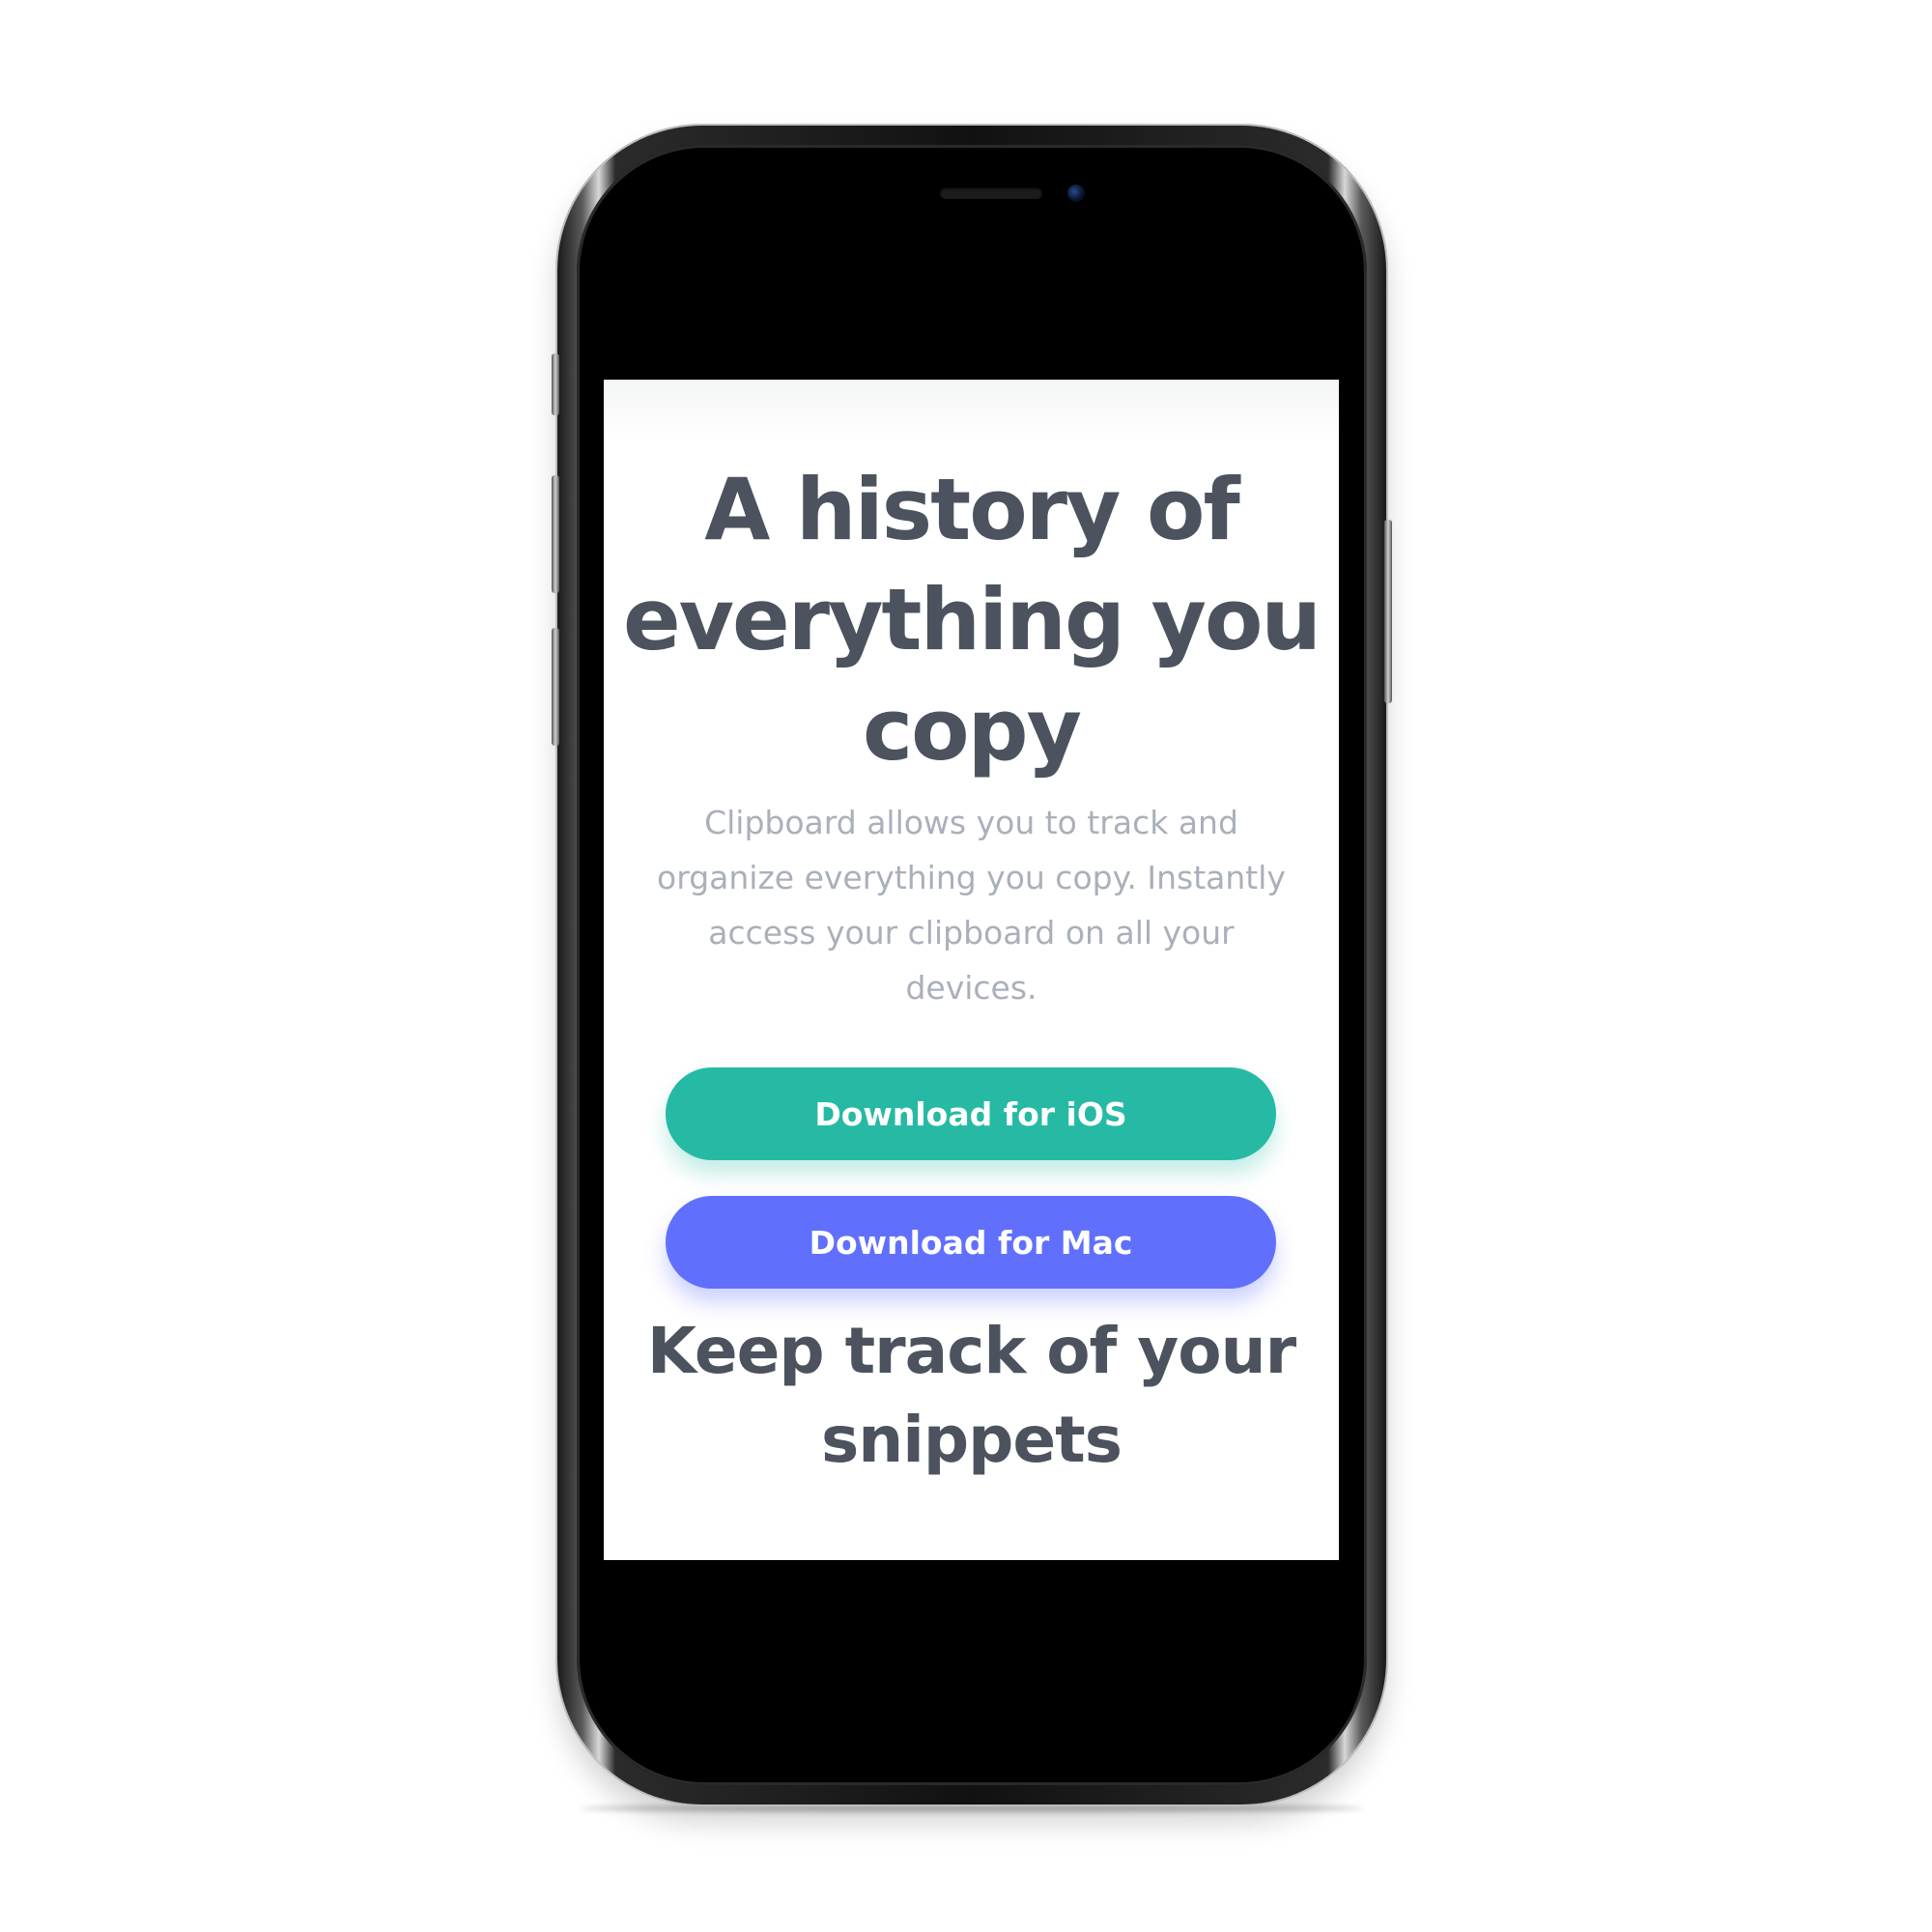  What do you see at coordinates (971, 409) in the screenshot?
I see `screen-top-fade` at bounding box center [971, 409].